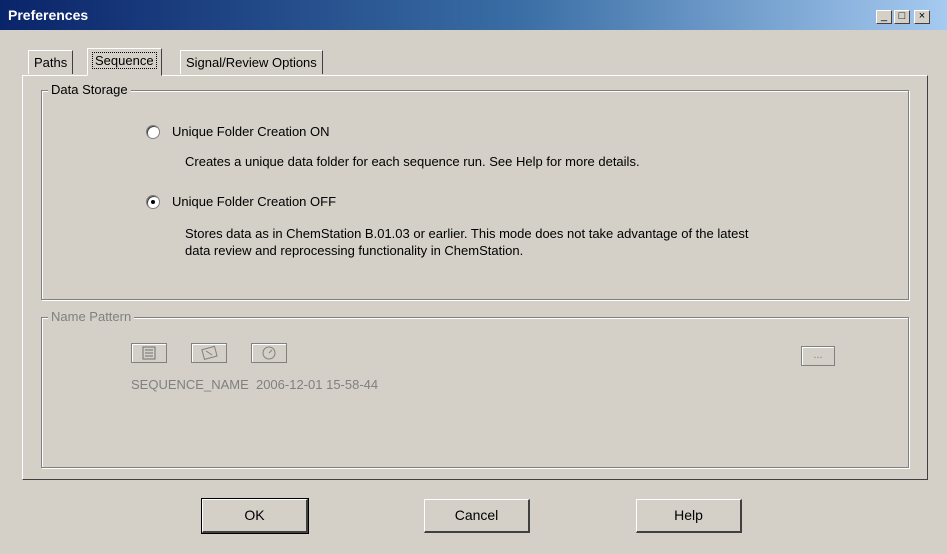  I want to click on operator-button, so click(209, 353).